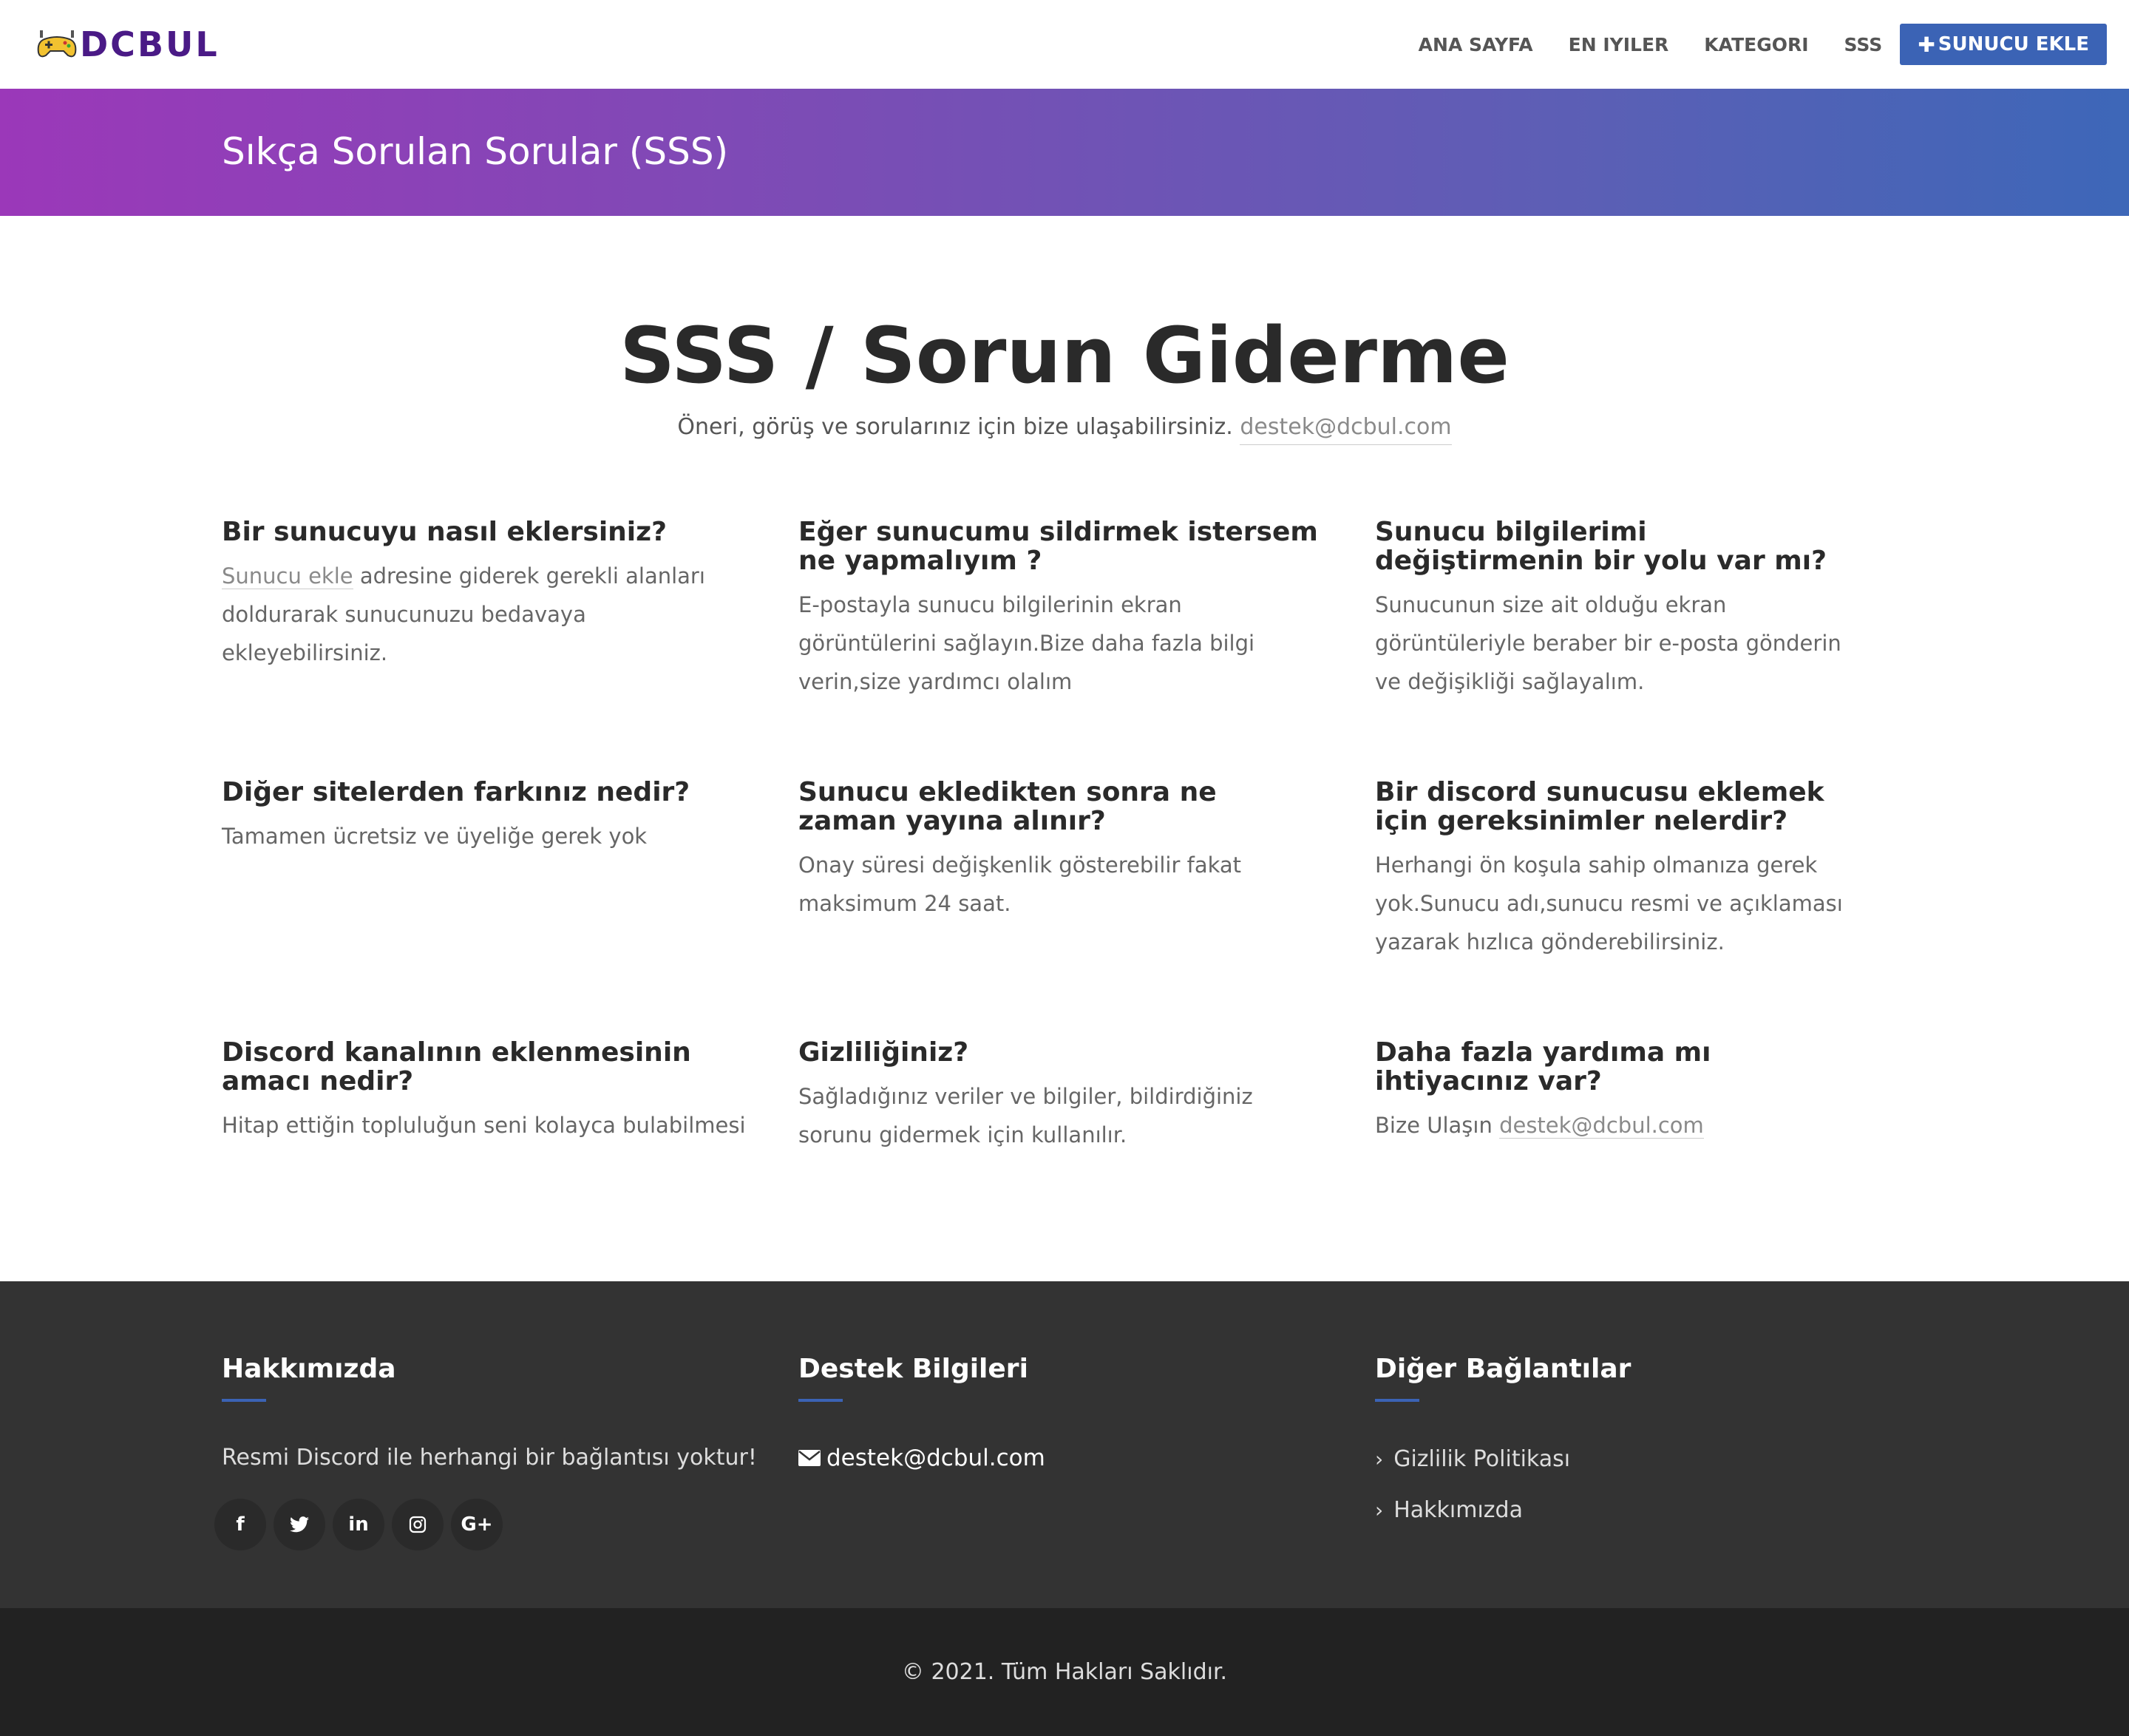 The width and height of the screenshot is (2129, 1736). Describe the element at coordinates (309, 1369) in the screenshot. I see `footer-about-title: Hakkımızda` at that location.